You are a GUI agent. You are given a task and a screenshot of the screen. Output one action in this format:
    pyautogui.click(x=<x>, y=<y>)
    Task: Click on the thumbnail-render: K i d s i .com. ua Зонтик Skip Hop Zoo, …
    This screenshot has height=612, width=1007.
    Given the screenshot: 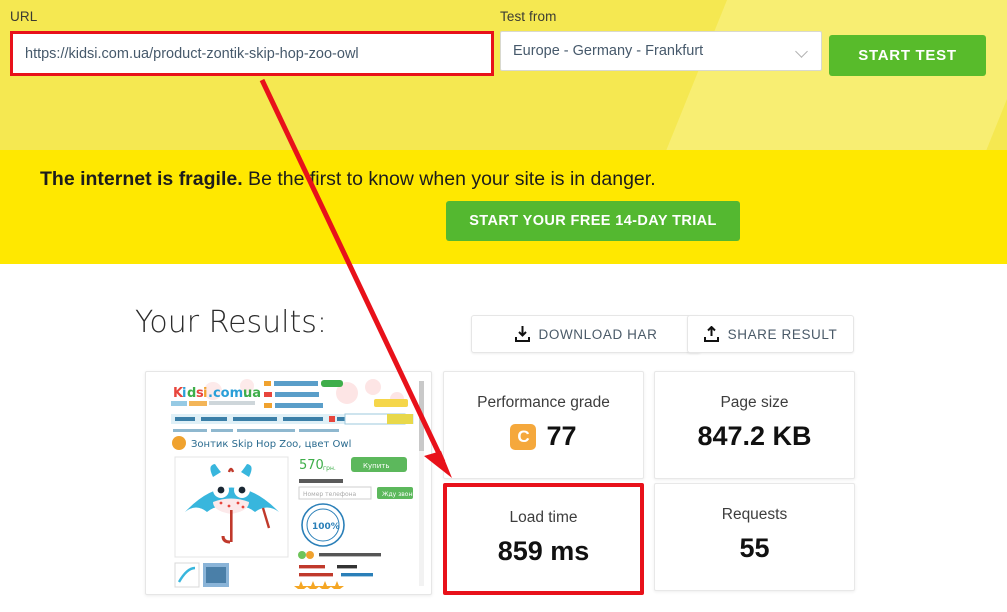 What is the action you would take?
    pyautogui.click(x=288, y=483)
    